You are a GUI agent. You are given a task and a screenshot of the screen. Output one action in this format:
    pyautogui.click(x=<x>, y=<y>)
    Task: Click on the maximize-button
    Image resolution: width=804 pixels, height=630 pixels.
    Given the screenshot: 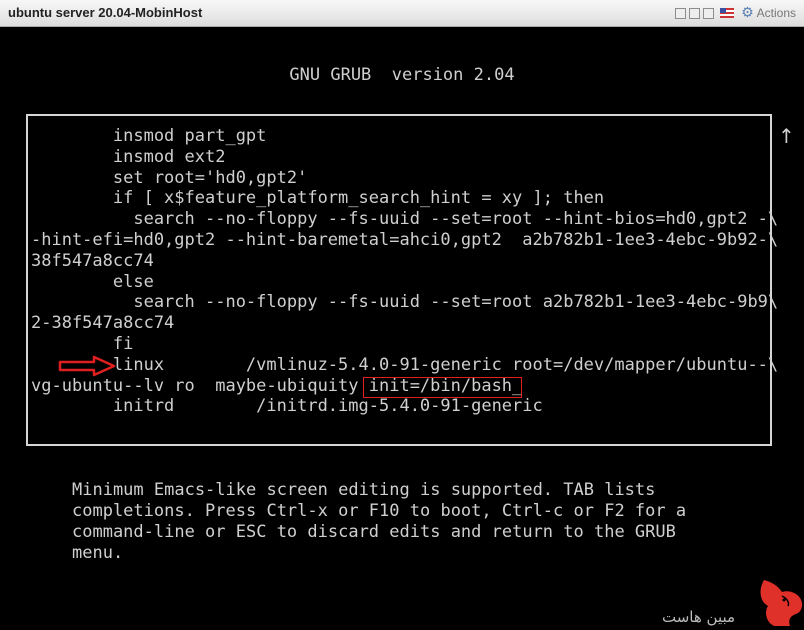 What is the action you would take?
    pyautogui.click(x=709, y=13)
    